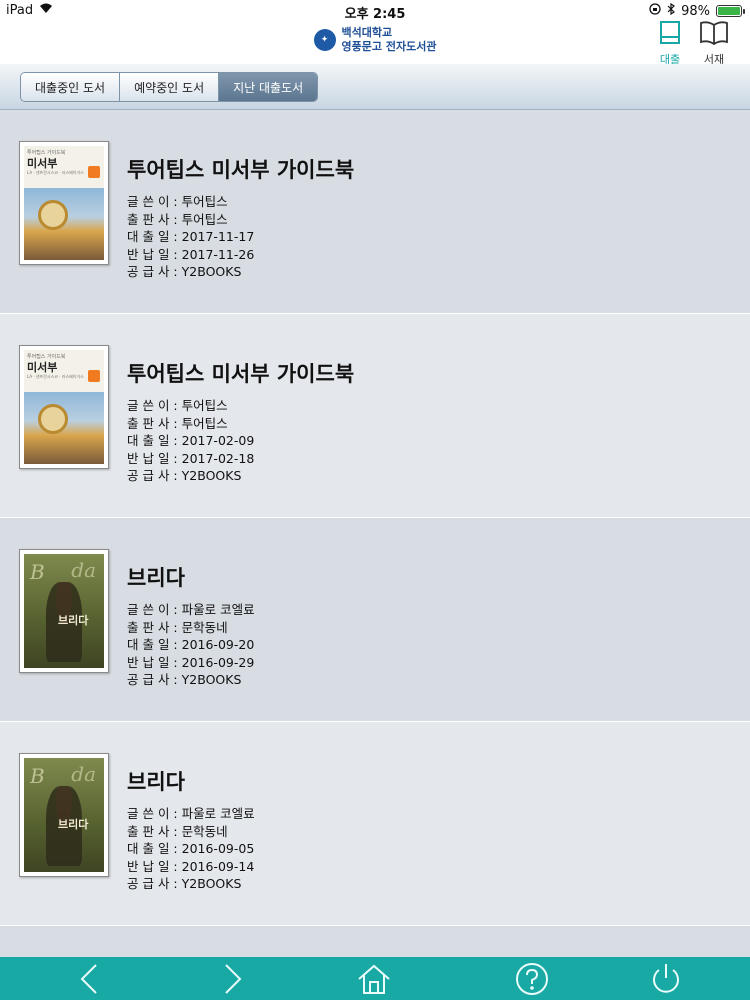  I want to click on power-icon, so click(666, 978).